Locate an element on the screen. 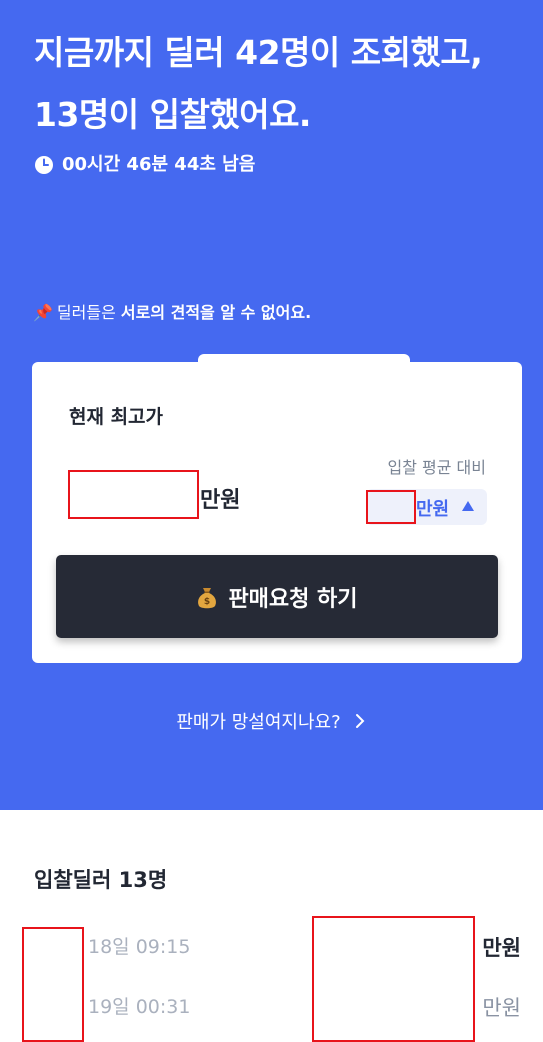 The image size is (543, 1042). money-bag-icon: $ is located at coordinates (207, 597).